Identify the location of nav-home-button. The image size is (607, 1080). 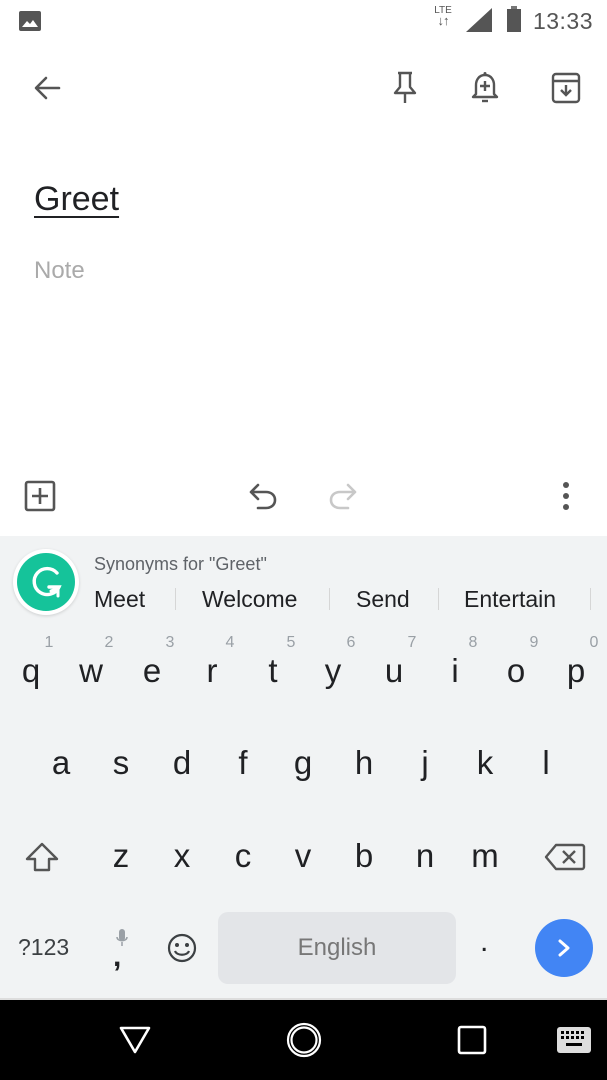
(304, 1040).